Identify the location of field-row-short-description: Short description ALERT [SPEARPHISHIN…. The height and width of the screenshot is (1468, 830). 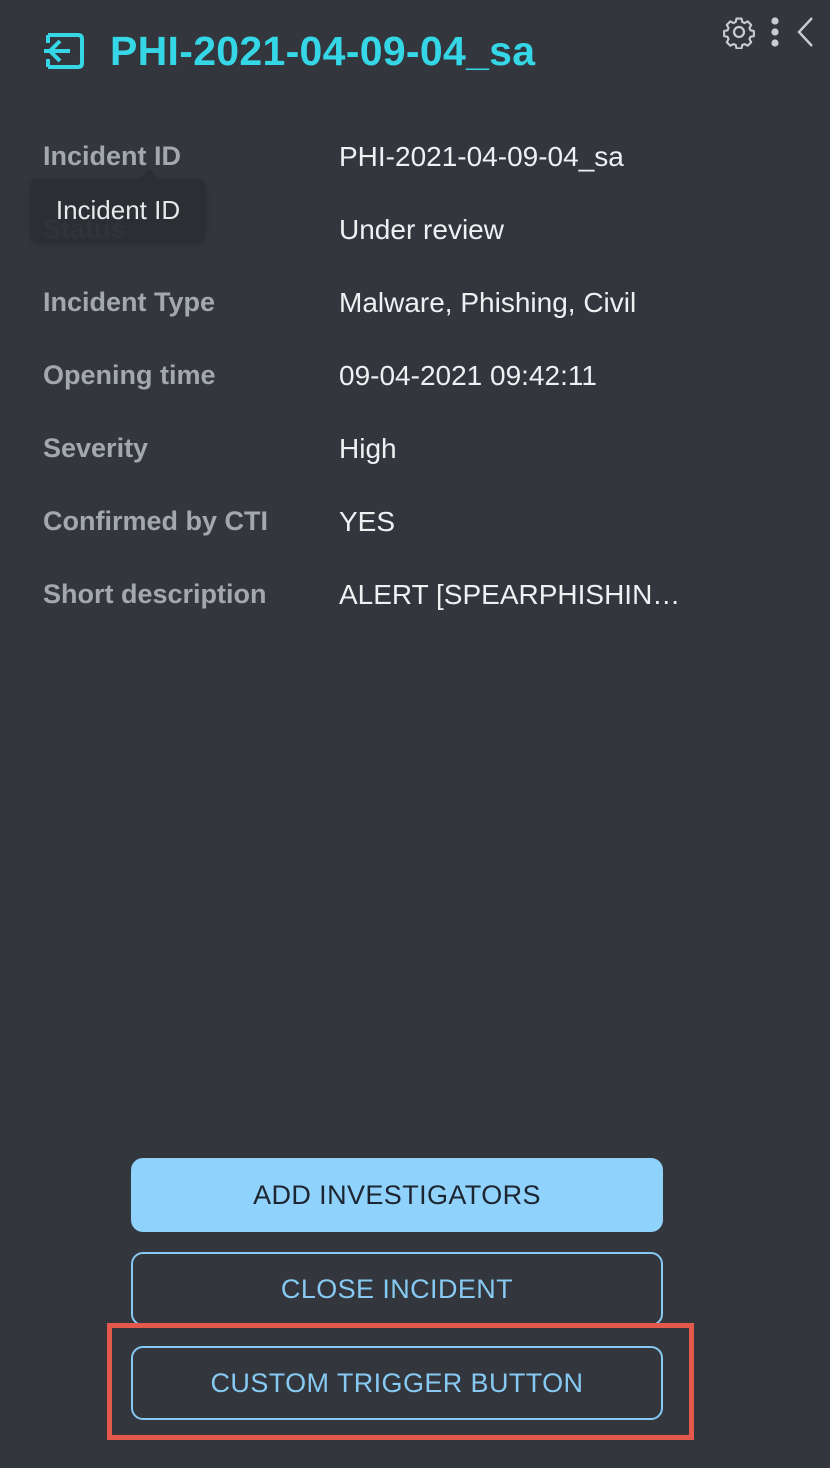
(423, 594).